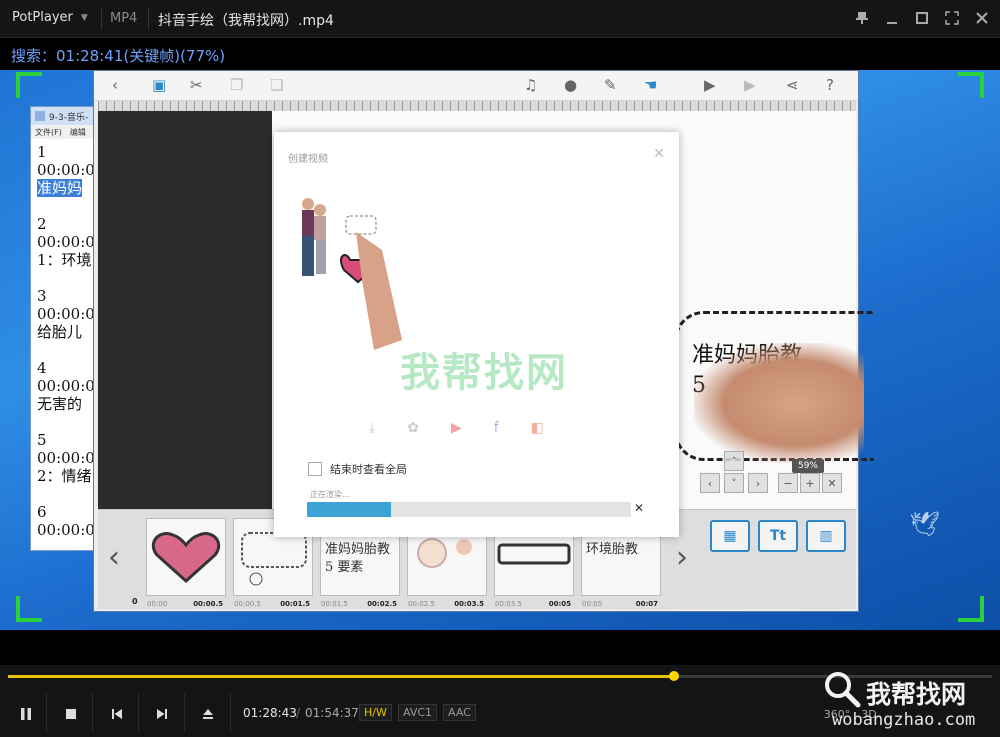  What do you see at coordinates (646, 604) in the screenshot?
I see `thumb-end-time: 00:07` at bounding box center [646, 604].